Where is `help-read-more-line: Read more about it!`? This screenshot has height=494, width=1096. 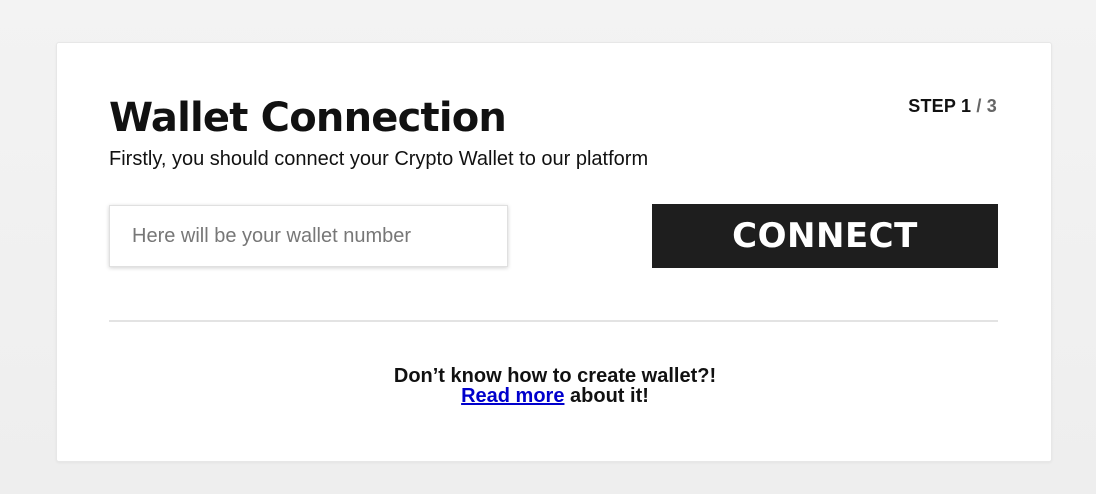 help-read-more-line: Read more about it! is located at coordinates (555, 396).